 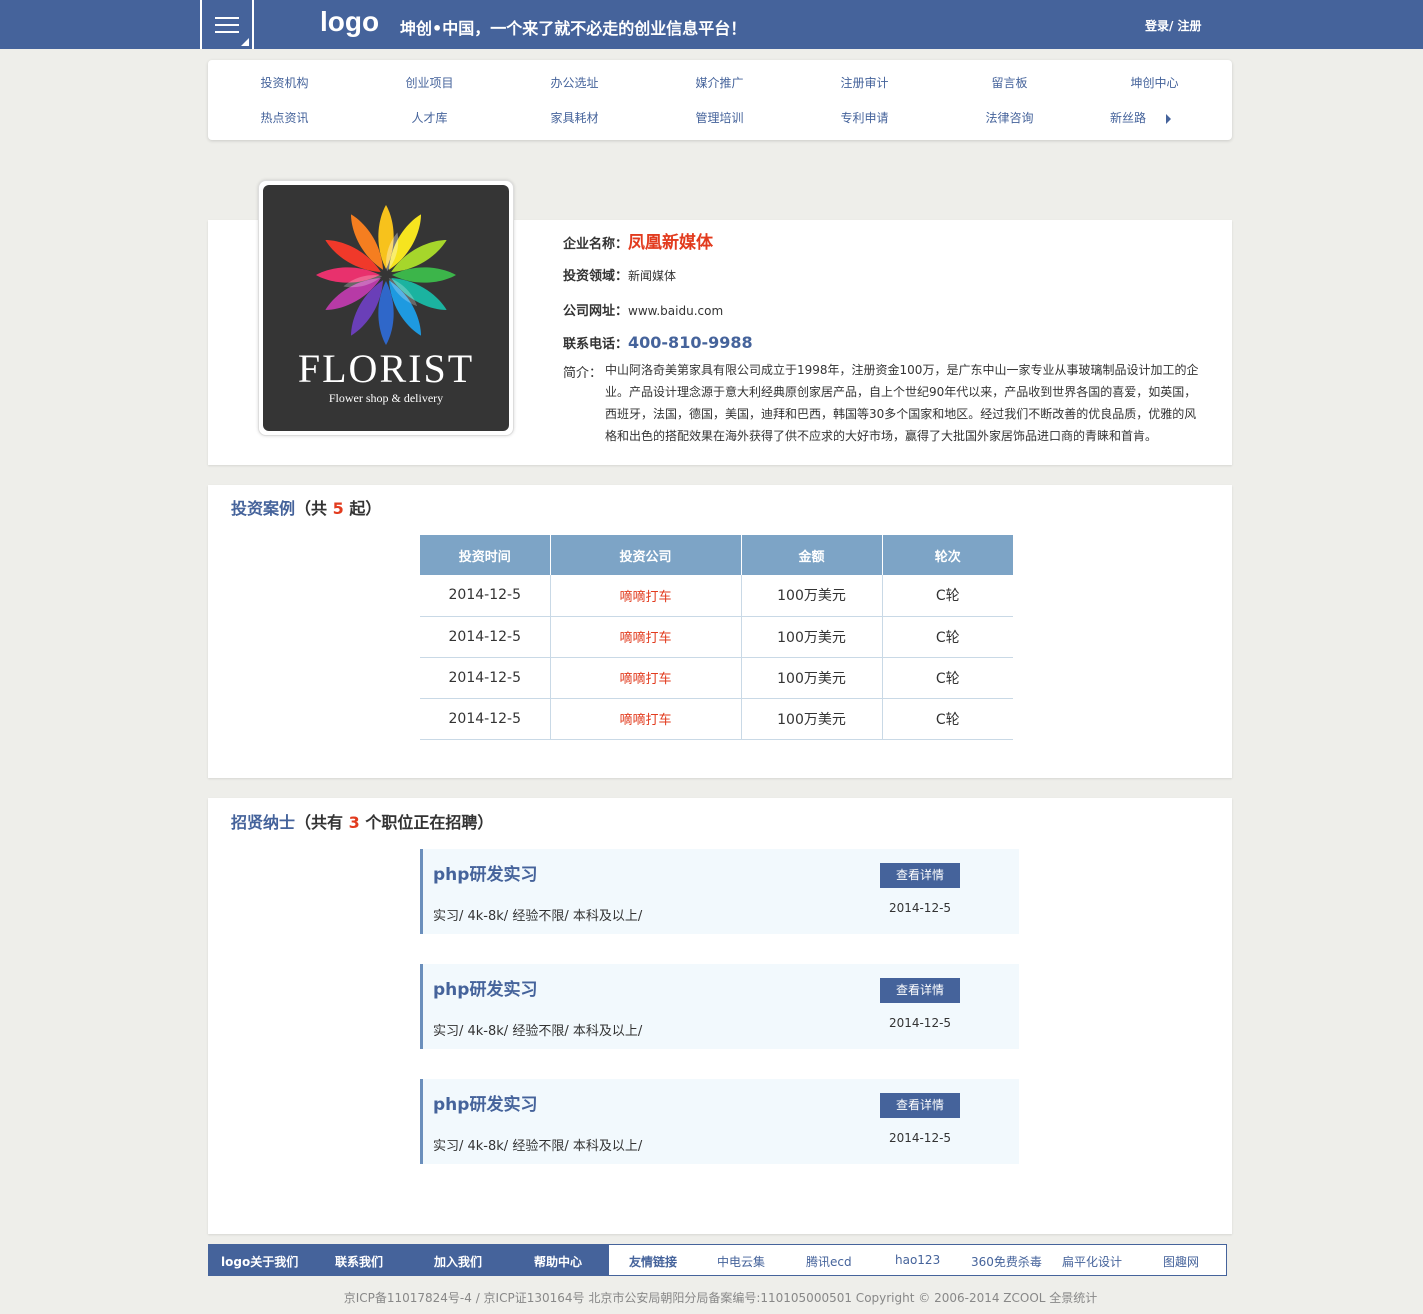 What do you see at coordinates (259, 1261) in the screenshot?
I see `footer-link-about: logo关于我们` at bounding box center [259, 1261].